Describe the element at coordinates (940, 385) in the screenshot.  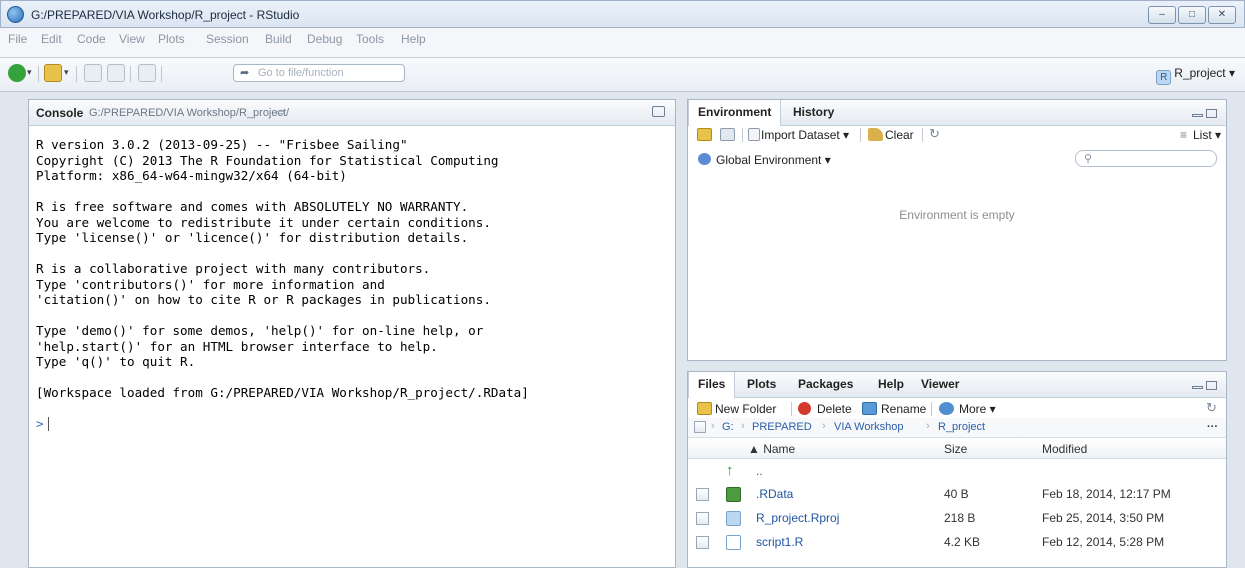
I see `tab-viewer: Viewer` at that location.